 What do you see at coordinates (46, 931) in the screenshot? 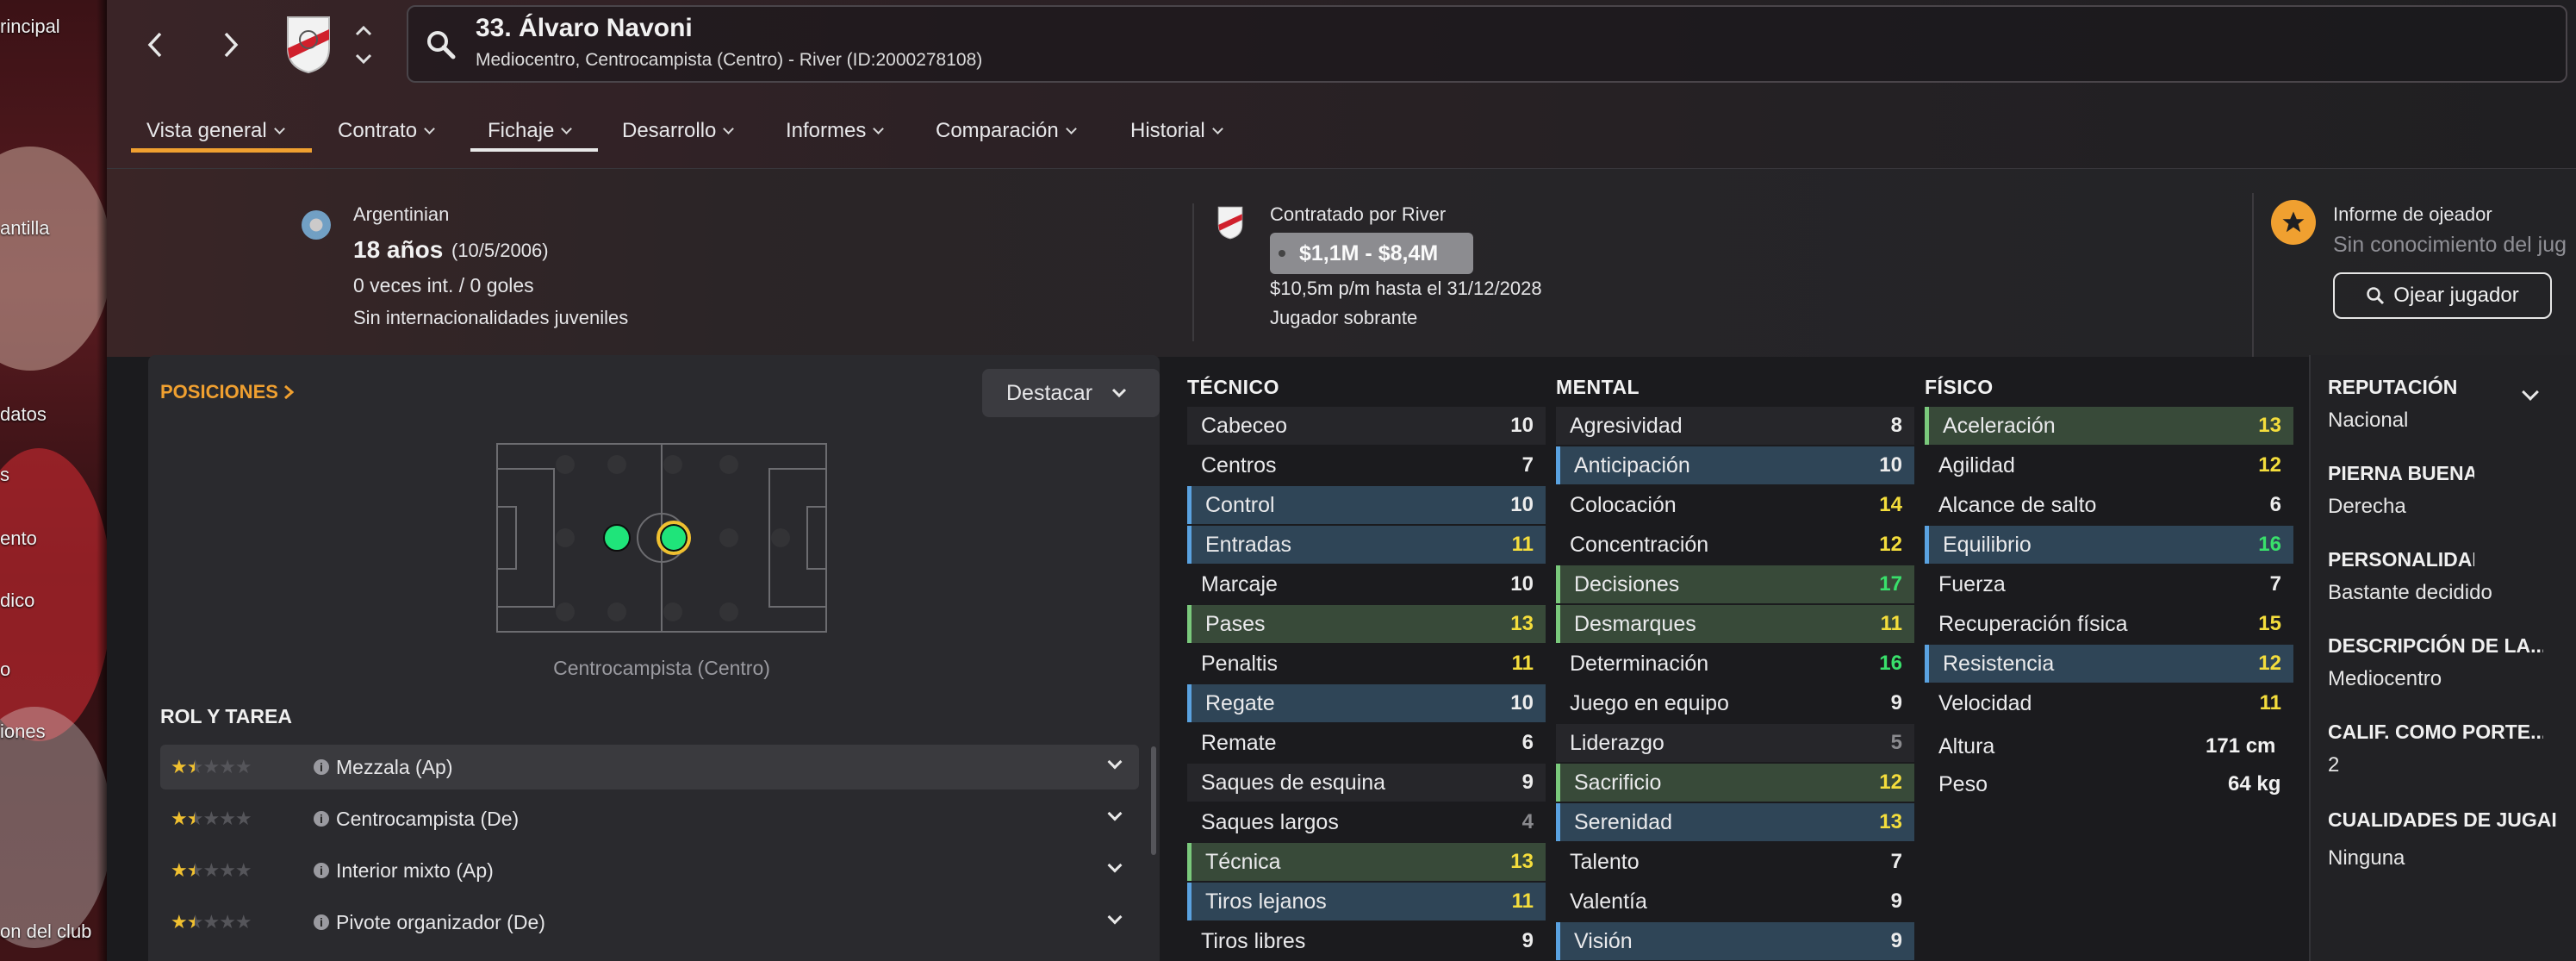
I see `sidebar-item-club: on del club` at bounding box center [46, 931].